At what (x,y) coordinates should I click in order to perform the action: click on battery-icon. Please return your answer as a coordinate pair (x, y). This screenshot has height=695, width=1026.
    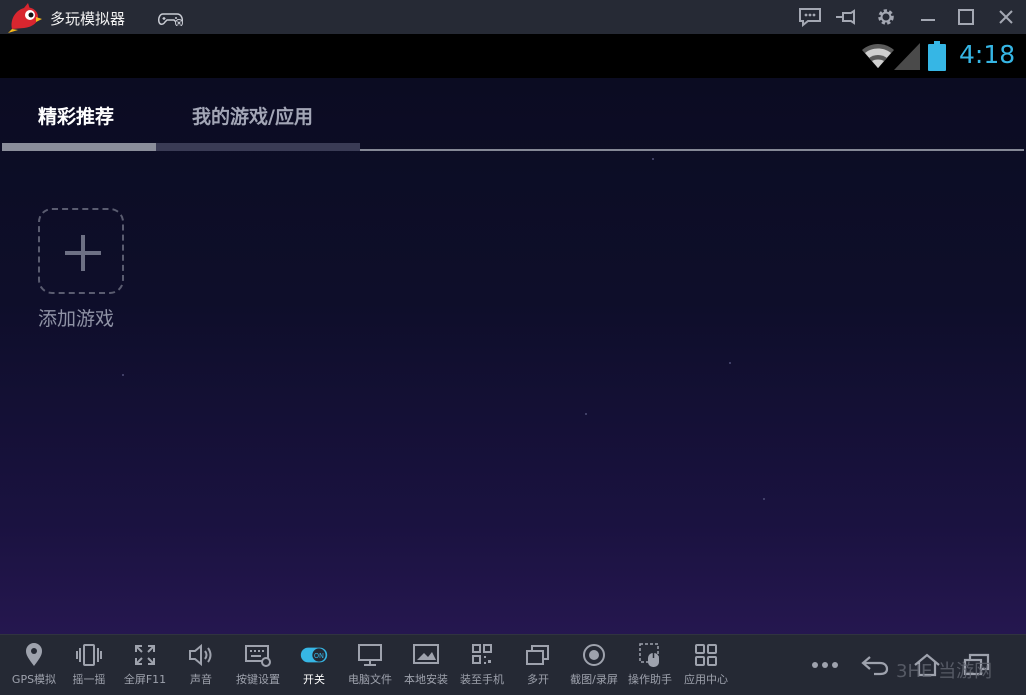
    Looking at the image, I should click on (937, 56).